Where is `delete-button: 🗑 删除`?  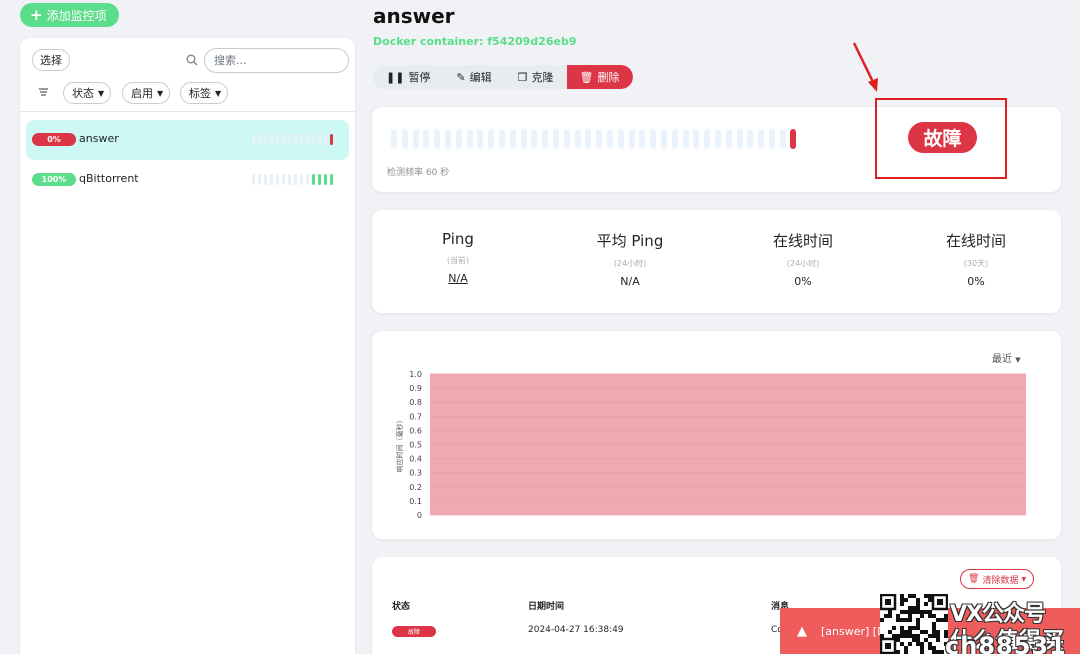 delete-button: 🗑 删除 is located at coordinates (599, 77).